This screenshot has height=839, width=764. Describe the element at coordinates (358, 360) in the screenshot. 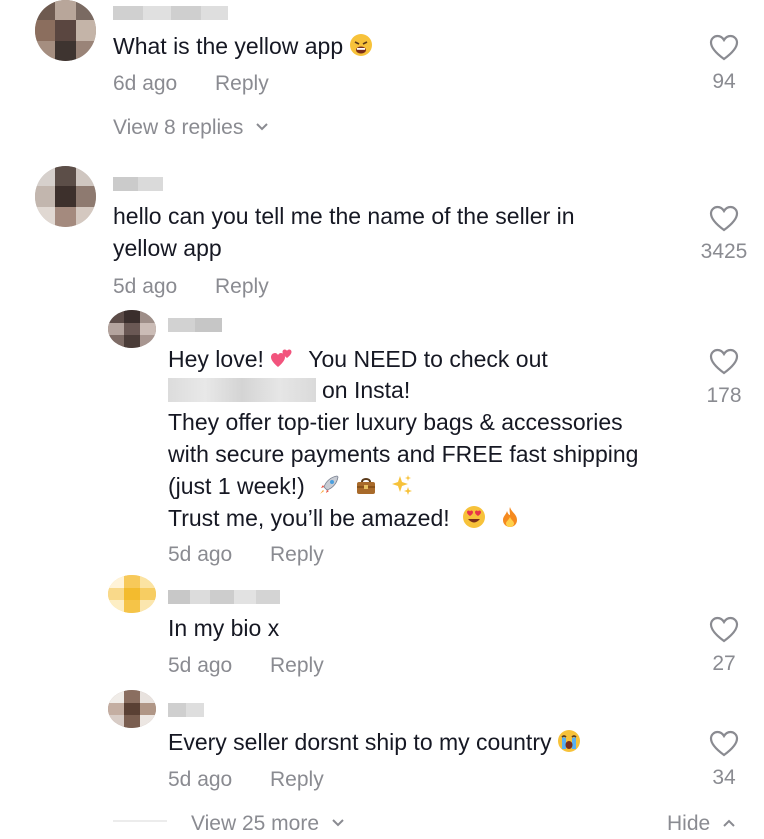

I see `reply-text-line: Hey love! You NEED to check out` at that location.